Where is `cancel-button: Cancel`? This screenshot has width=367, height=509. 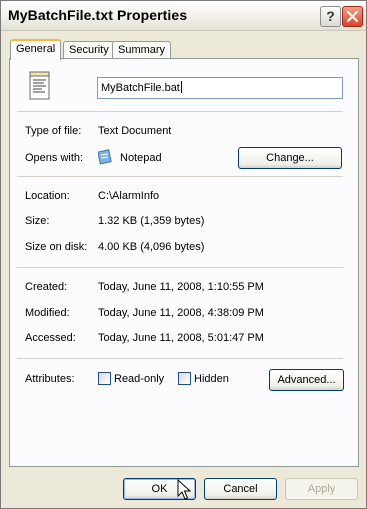
cancel-button: Cancel is located at coordinates (240, 489).